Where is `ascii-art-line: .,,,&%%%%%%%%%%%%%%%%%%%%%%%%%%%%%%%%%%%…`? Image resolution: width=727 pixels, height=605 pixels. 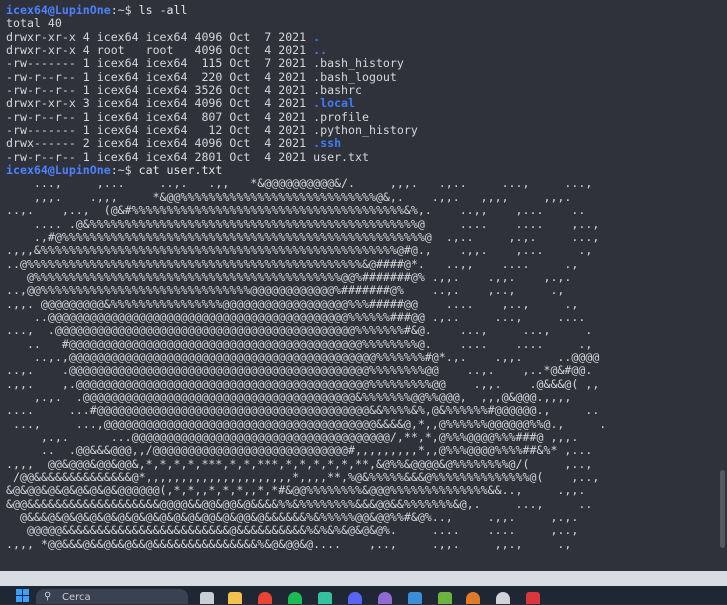 ascii-art-line: .,,,&%%%%%%%%%%%%%%%%%%%%%%%%%%%%%%%%%%%… is located at coordinates (299, 250).